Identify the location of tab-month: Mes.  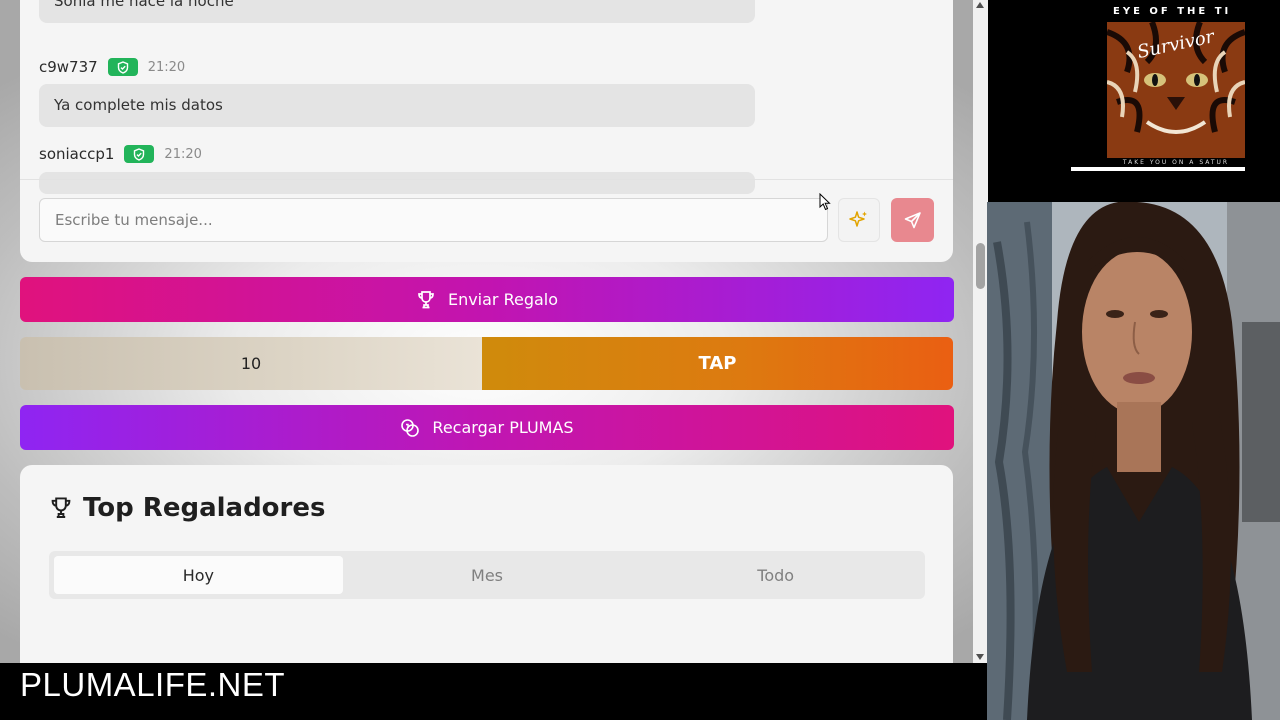
(487, 575).